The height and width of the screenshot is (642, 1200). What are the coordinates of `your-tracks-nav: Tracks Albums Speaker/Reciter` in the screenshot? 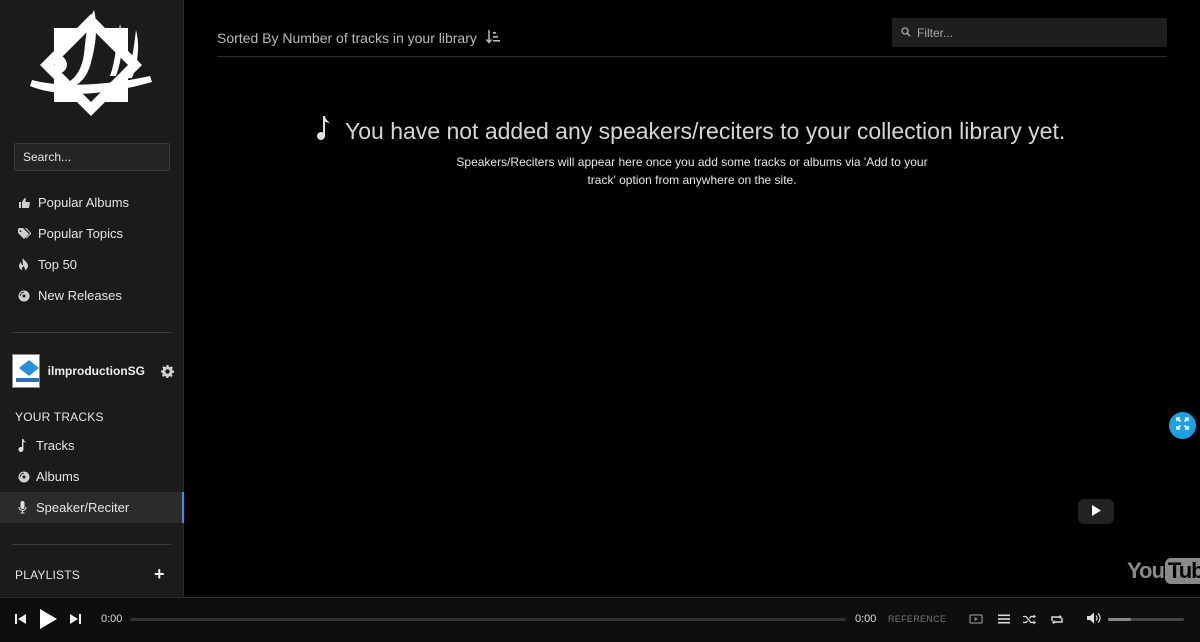 It's located at (92, 476).